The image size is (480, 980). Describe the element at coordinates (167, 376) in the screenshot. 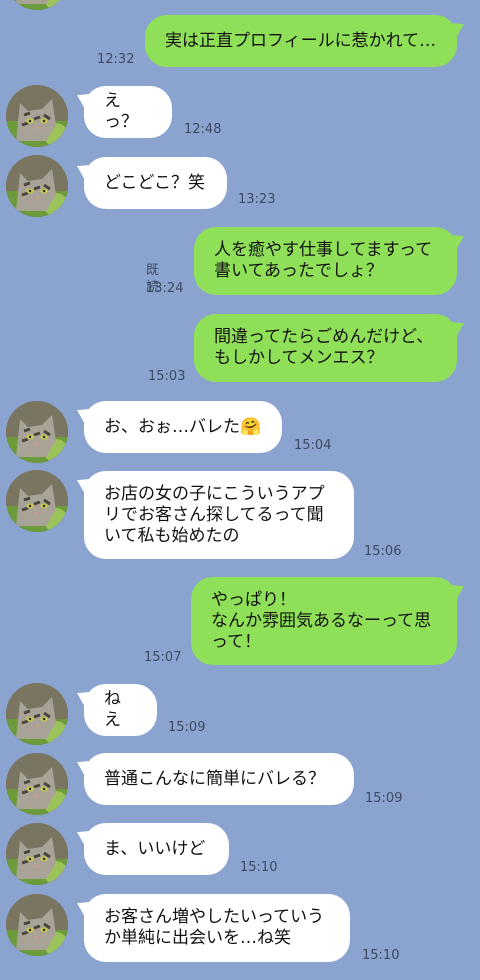

I see `message-time: 15:03` at that location.